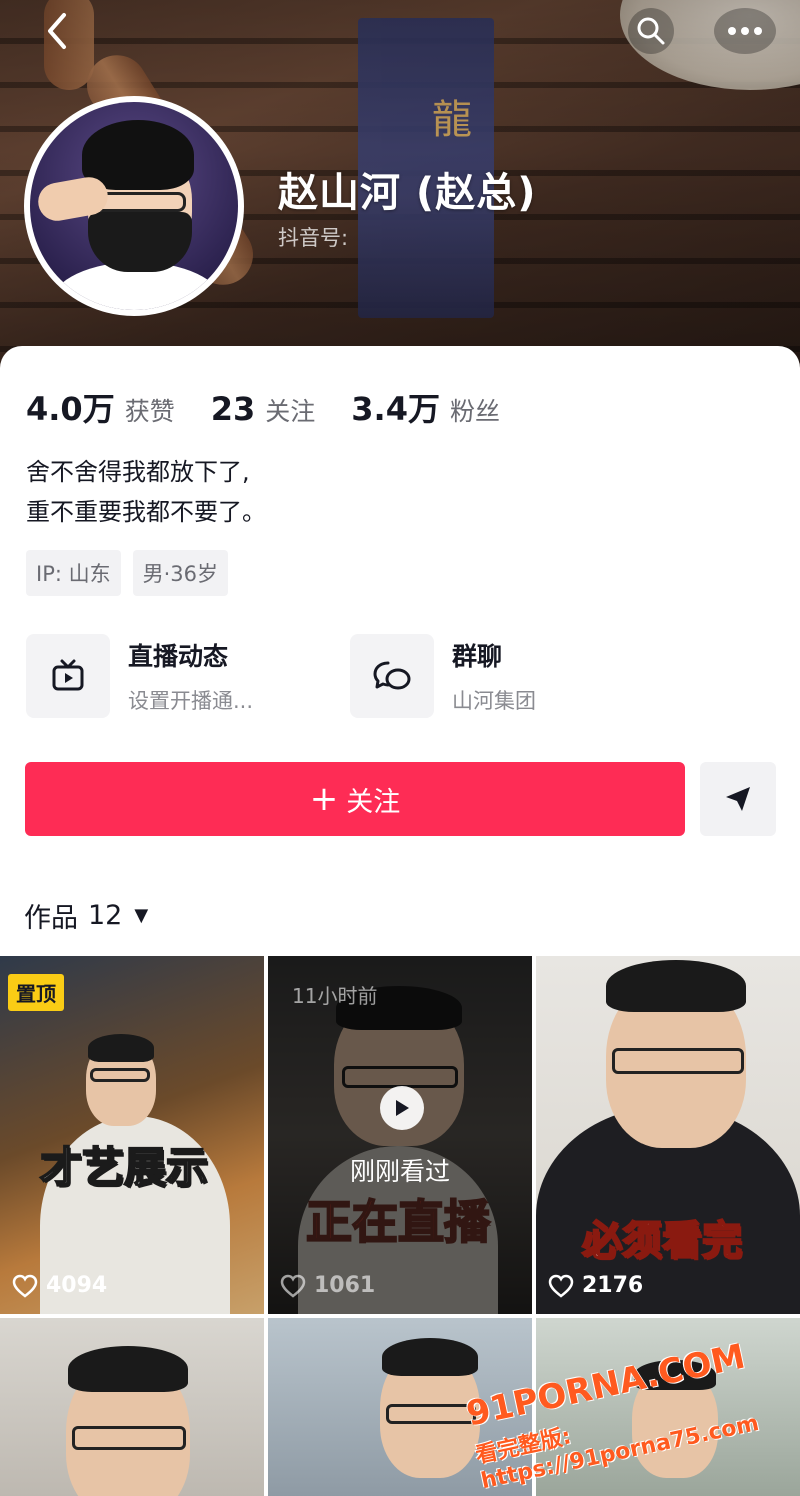 Image resolution: width=800 pixels, height=1496 pixels. I want to click on more-dots-icon, so click(745, 31).